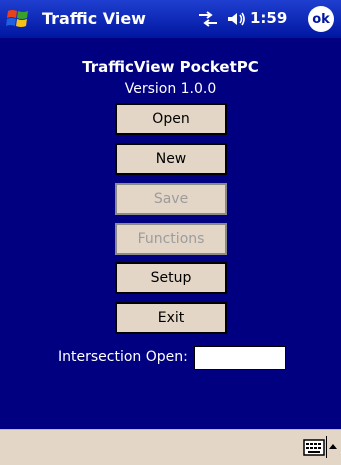 Image resolution: width=341 pixels, height=465 pixels. I want to click on intersection-open-label: Intersection Open:, so click(123, 357).